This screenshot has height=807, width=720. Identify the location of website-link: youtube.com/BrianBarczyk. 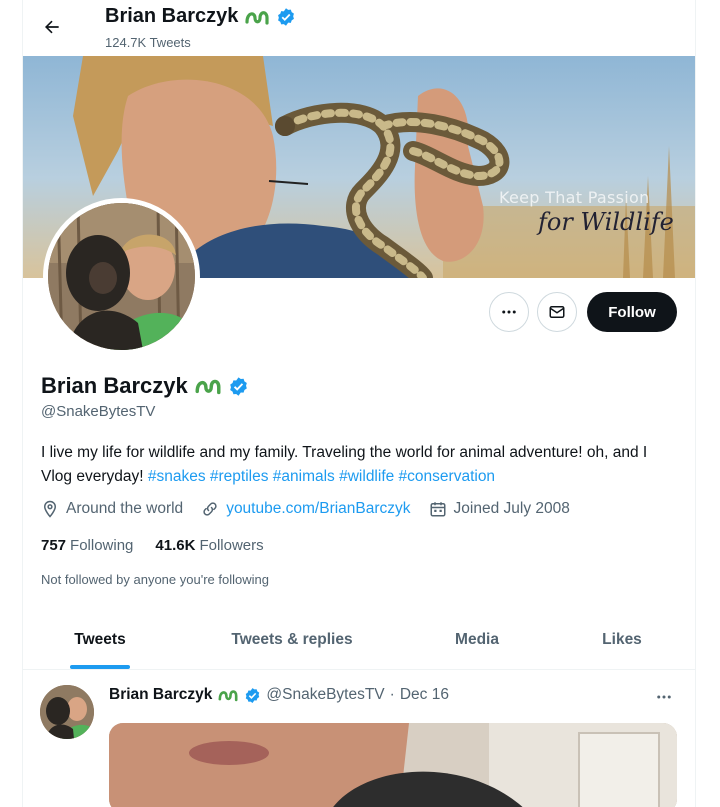
(318, 509).